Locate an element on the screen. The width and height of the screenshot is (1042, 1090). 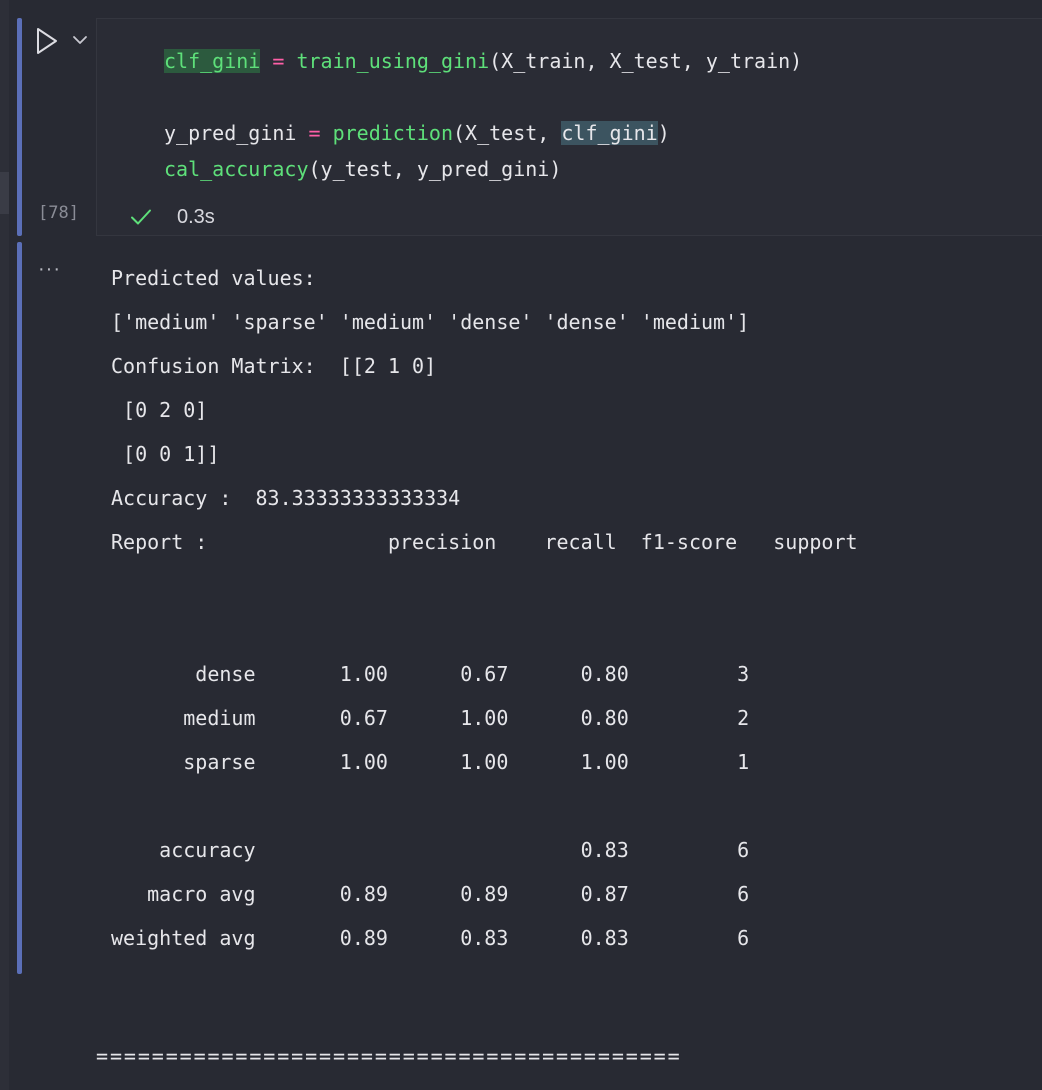
execution-status: 0.3s is located at coordinates (172, 217).